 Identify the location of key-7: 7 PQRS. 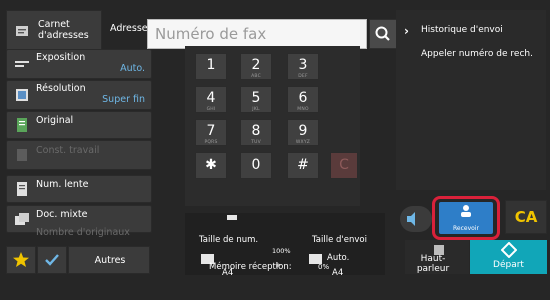
(211, 132).